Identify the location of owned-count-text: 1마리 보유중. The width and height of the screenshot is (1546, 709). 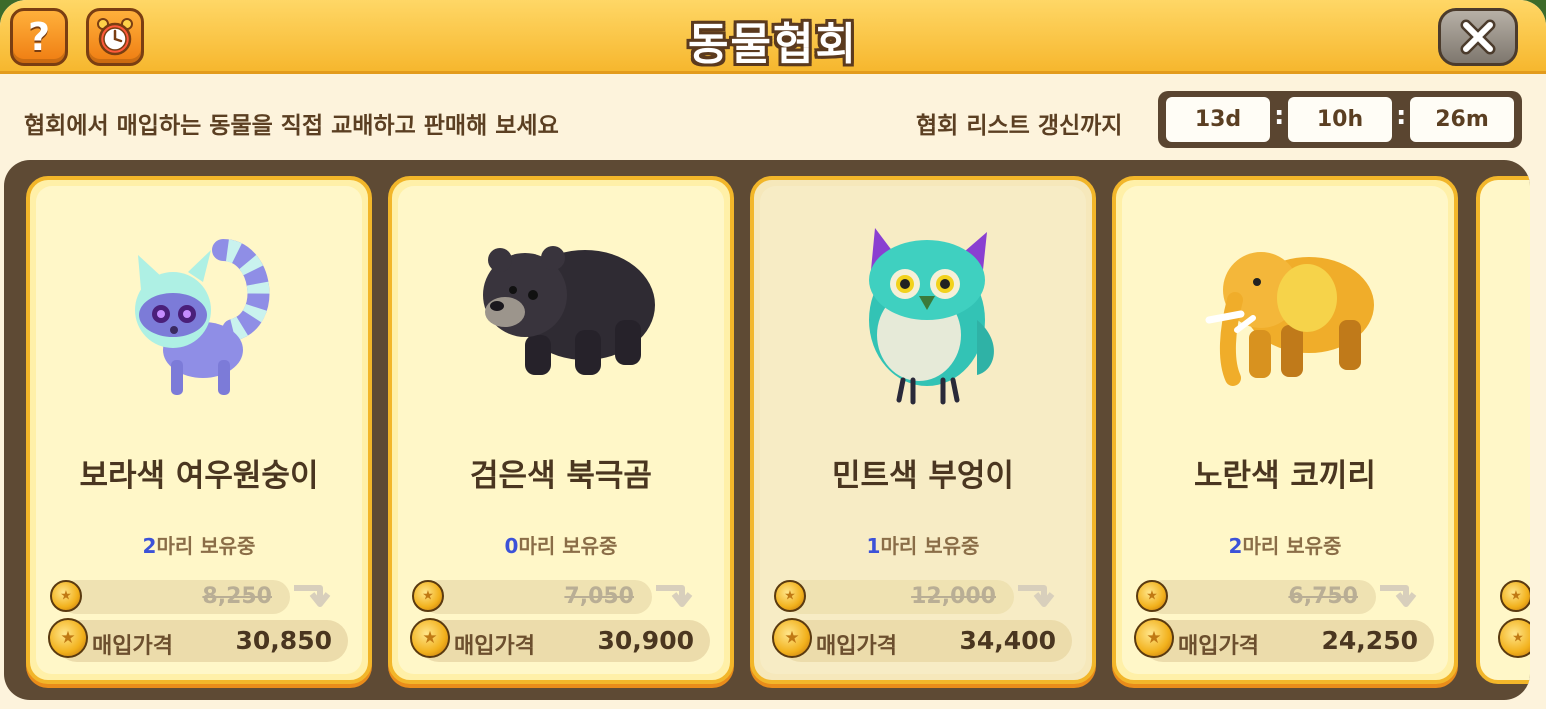
(923, 546).